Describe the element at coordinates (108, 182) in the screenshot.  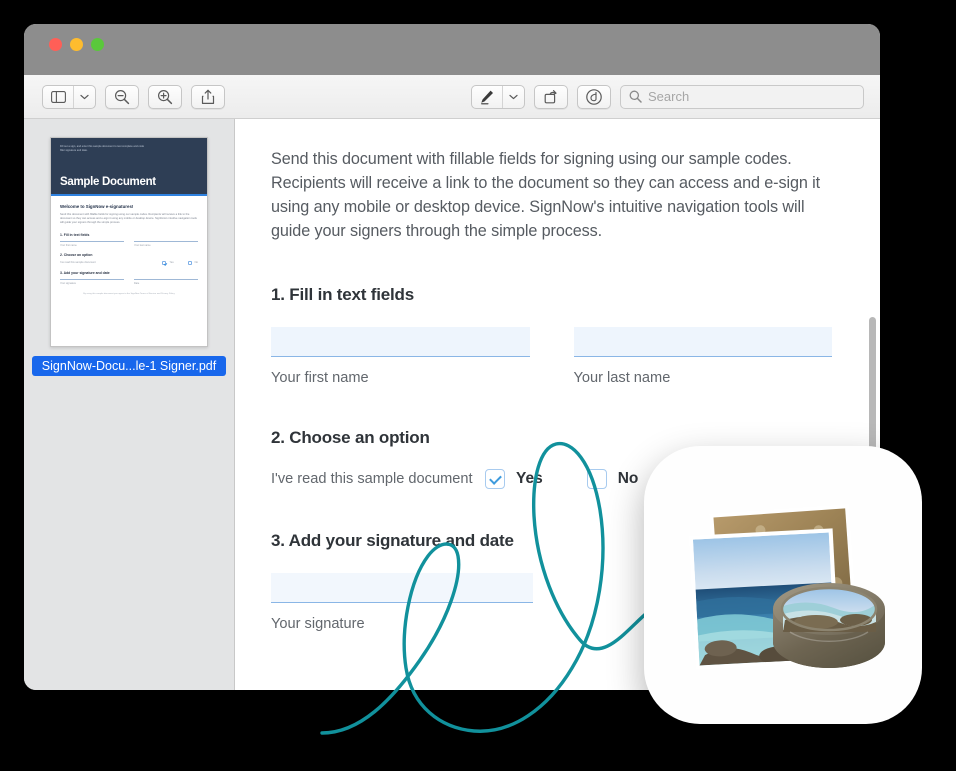
I see `thumbnail-title: Sample Document` at that location.